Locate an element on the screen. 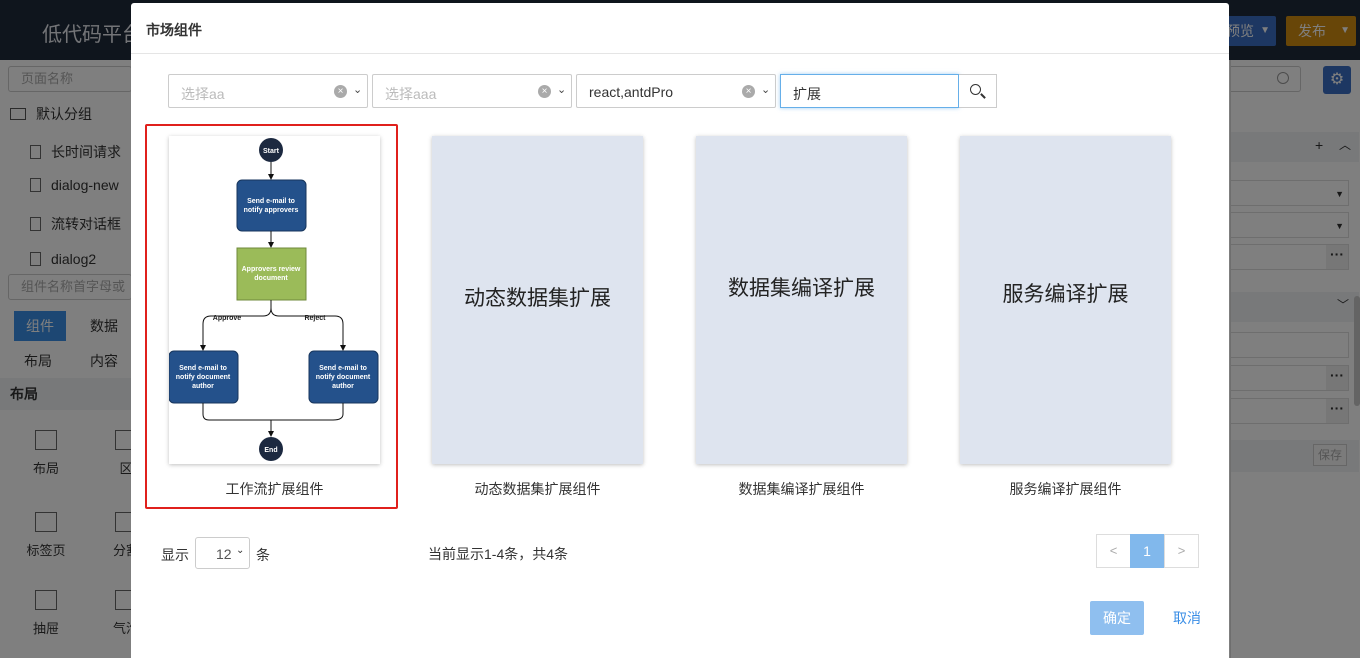 The height and width of the screenshot is (658, 1360). card-thumbnail: 数据集编译扩展 is located at coordinates (801, 300).